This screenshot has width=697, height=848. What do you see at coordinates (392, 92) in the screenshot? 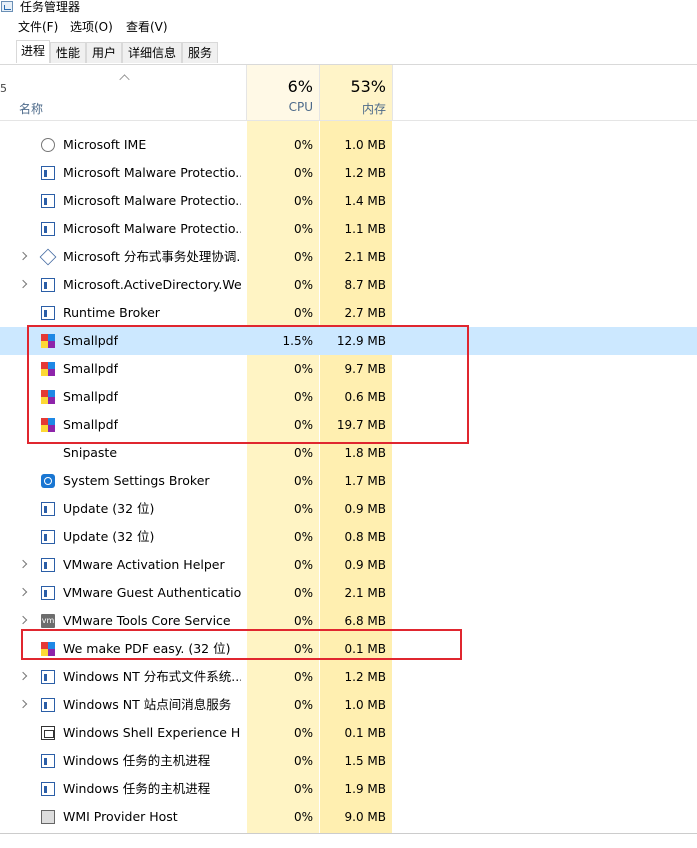
I see `column-divider` at bounding box center [392, 92].